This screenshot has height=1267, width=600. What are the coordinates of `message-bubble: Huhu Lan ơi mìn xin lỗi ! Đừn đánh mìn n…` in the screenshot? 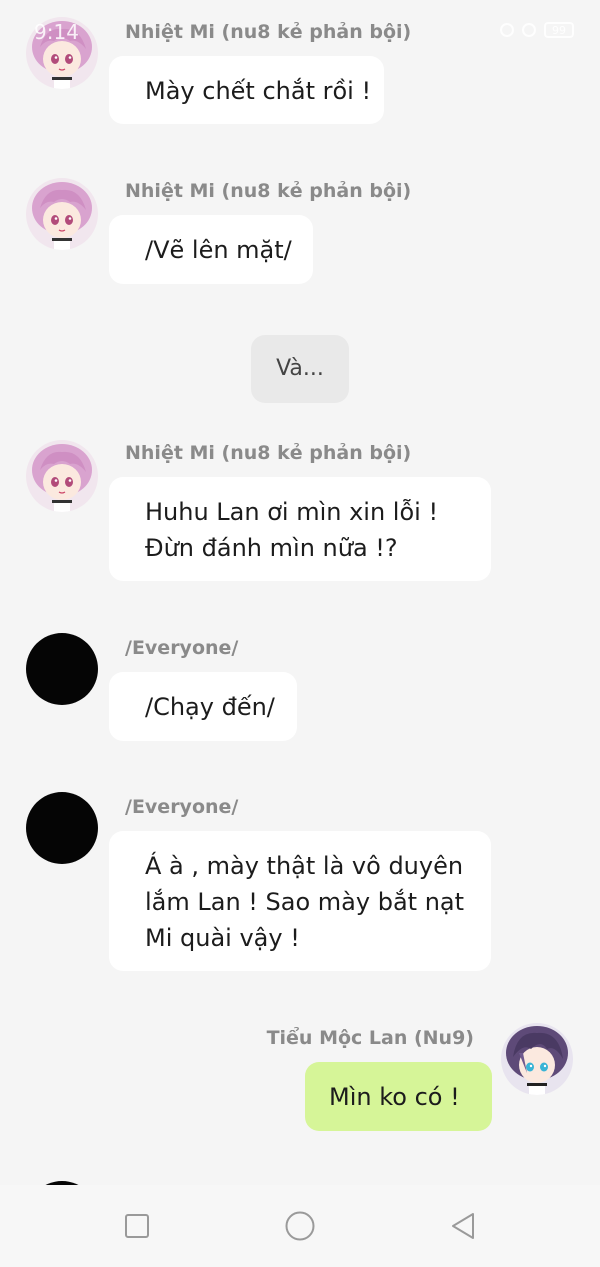 It's located at (300, 529).